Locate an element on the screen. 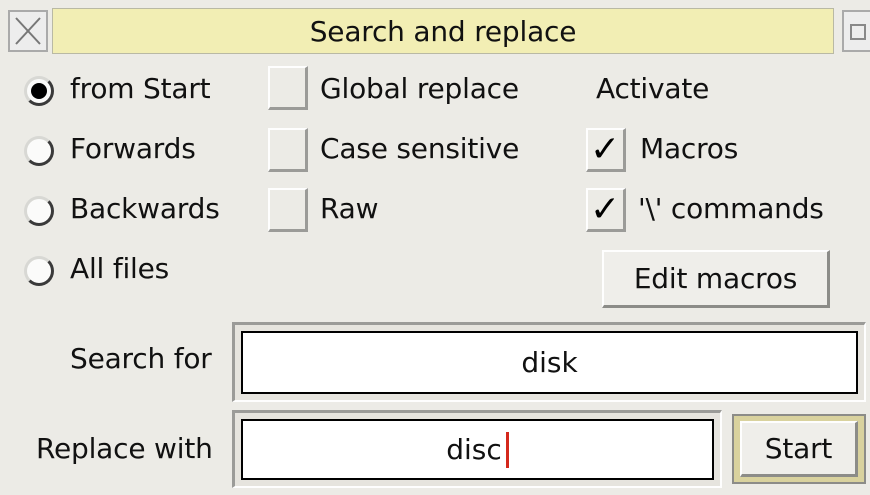 This screenshot has width=870, height=495. radio-label-forwards: Forwards is located at coordinates (133, 148).